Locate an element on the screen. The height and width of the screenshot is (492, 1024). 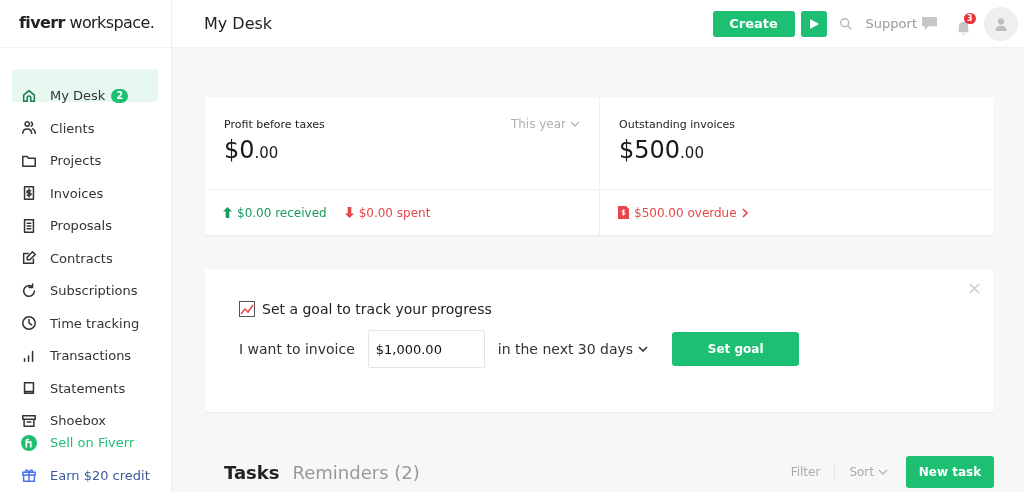
play-icon is located at coordinates (813, 23).